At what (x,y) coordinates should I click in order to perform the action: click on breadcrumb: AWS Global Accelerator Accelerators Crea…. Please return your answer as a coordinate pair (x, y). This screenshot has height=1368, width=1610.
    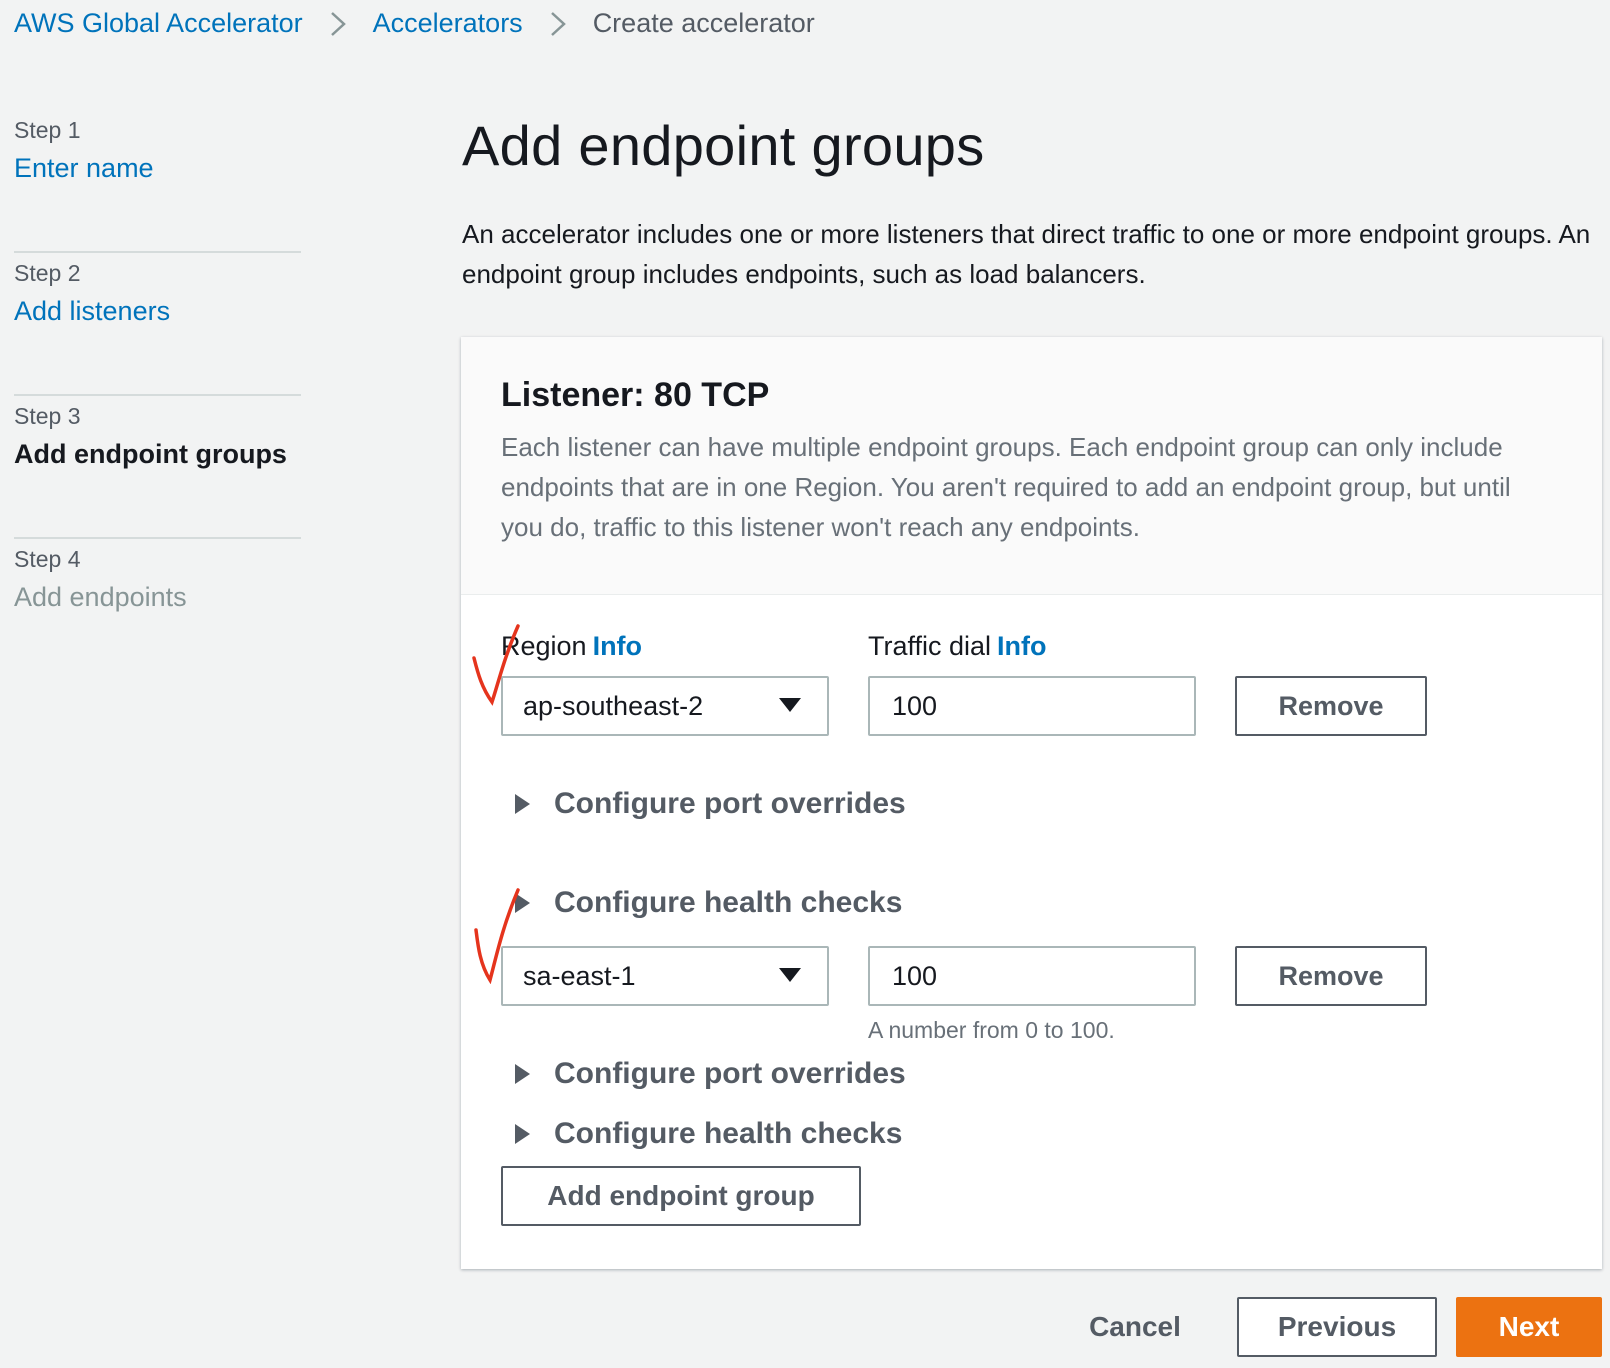
    Looking at the image, I should click on (414, 23).